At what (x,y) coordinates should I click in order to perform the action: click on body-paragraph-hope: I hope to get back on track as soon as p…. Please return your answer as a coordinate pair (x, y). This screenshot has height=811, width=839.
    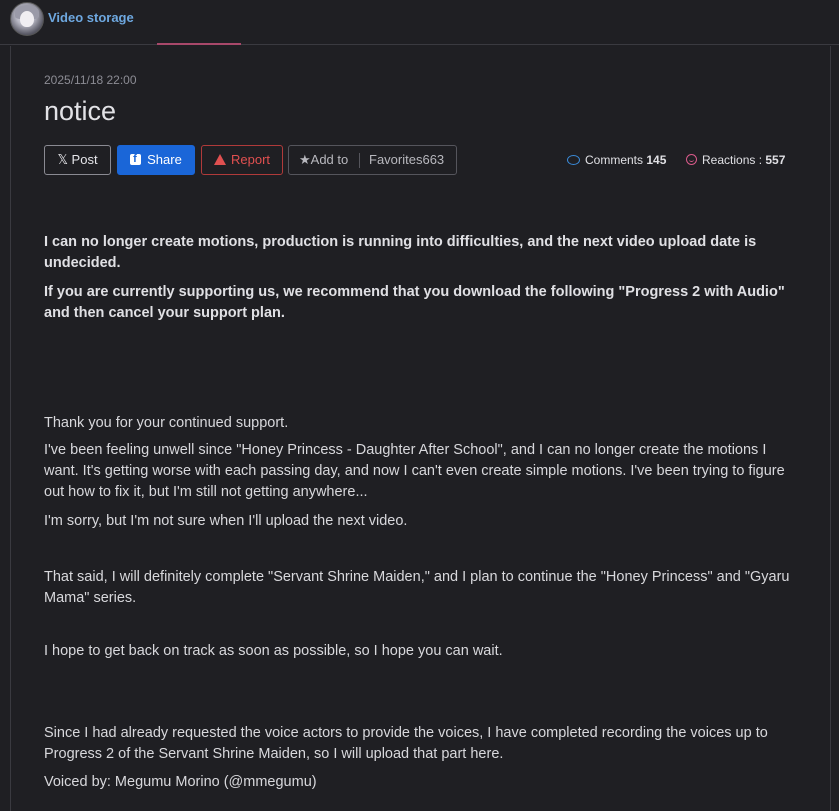
    Looking at the image, I should click on (273, 651).